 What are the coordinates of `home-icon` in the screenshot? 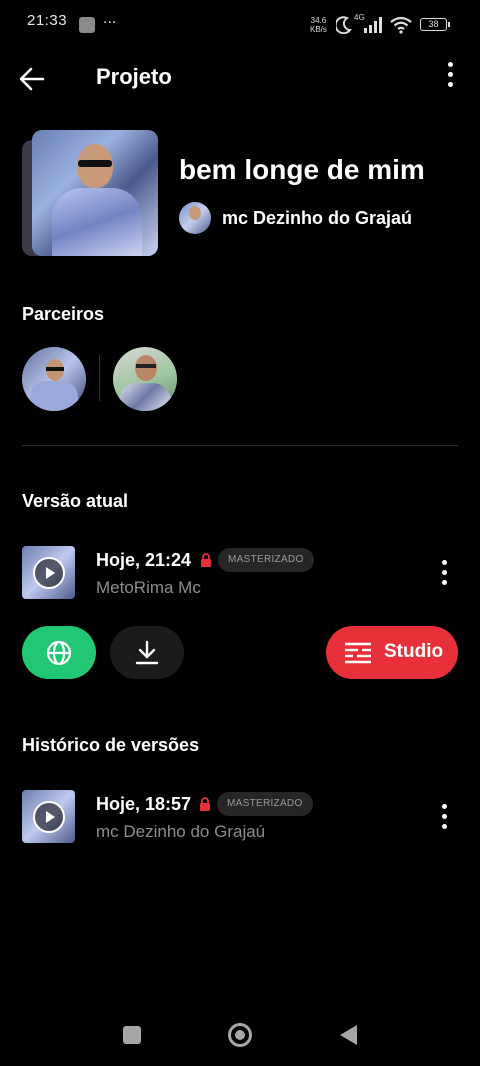 It's located at (240, 1035).